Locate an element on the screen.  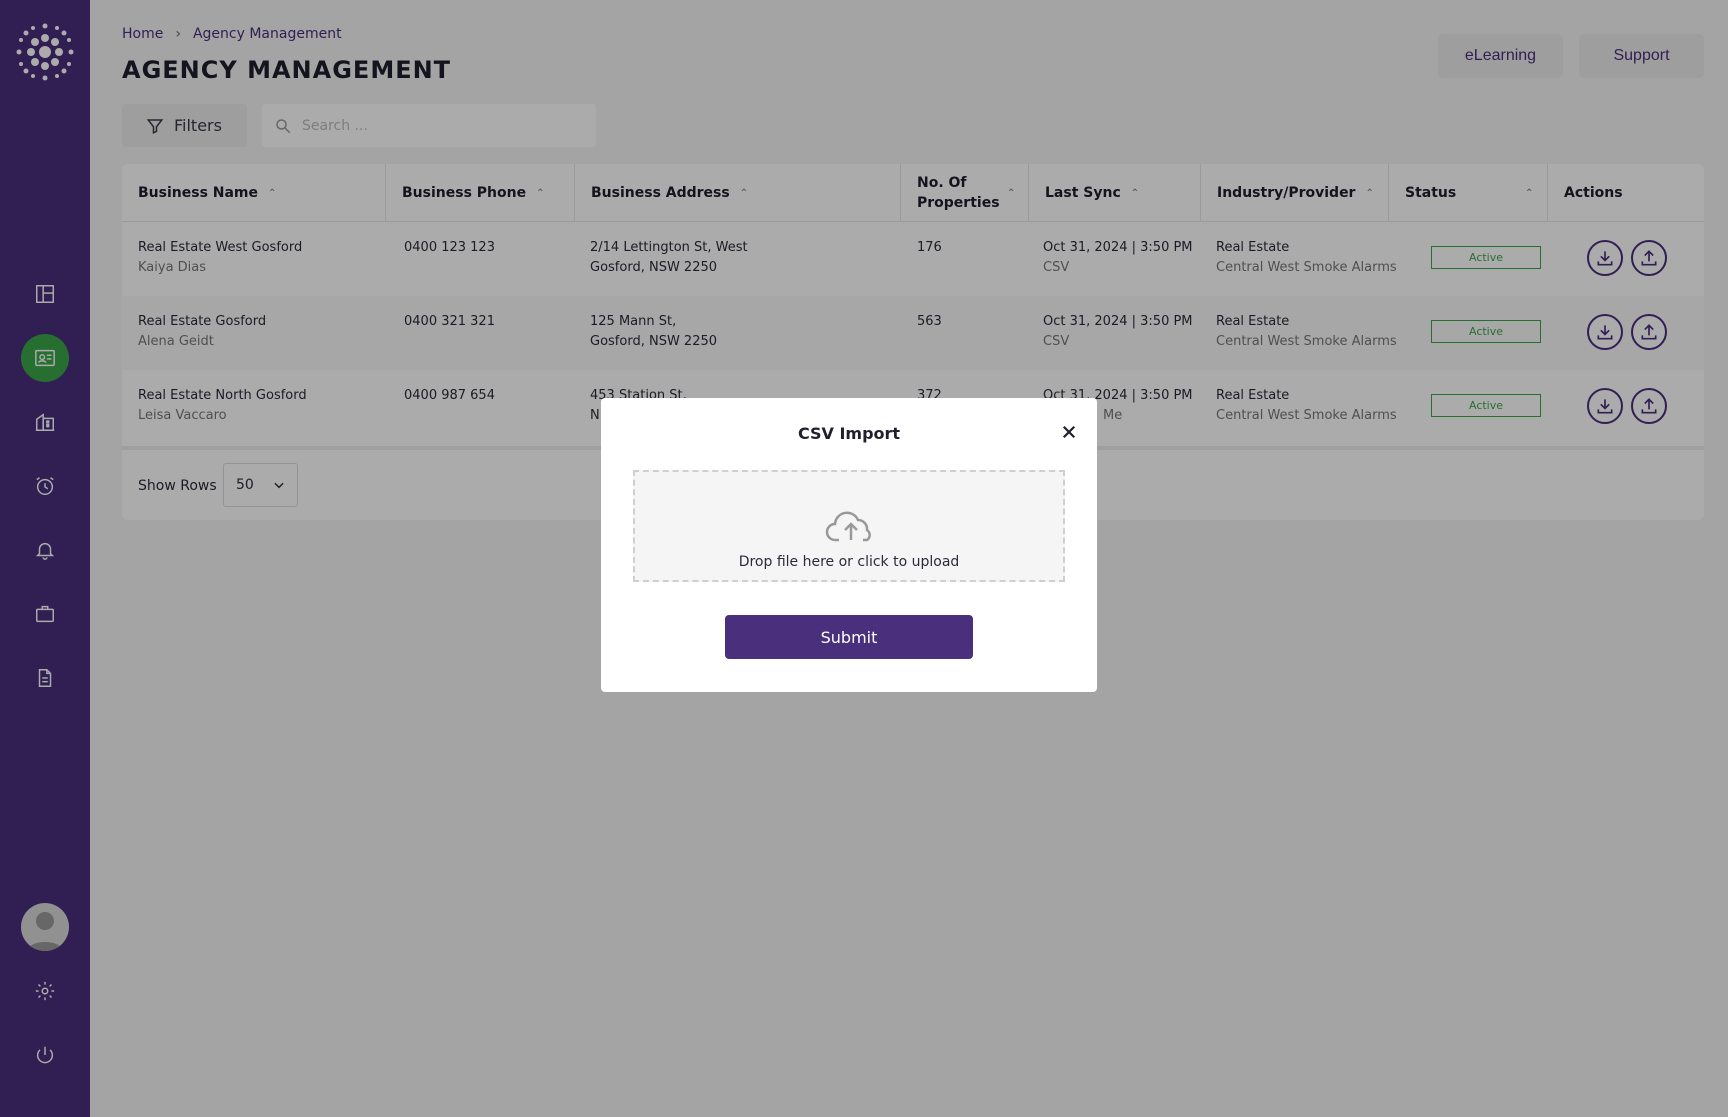
submit-button: Submit is located at coordinates (849, 637).